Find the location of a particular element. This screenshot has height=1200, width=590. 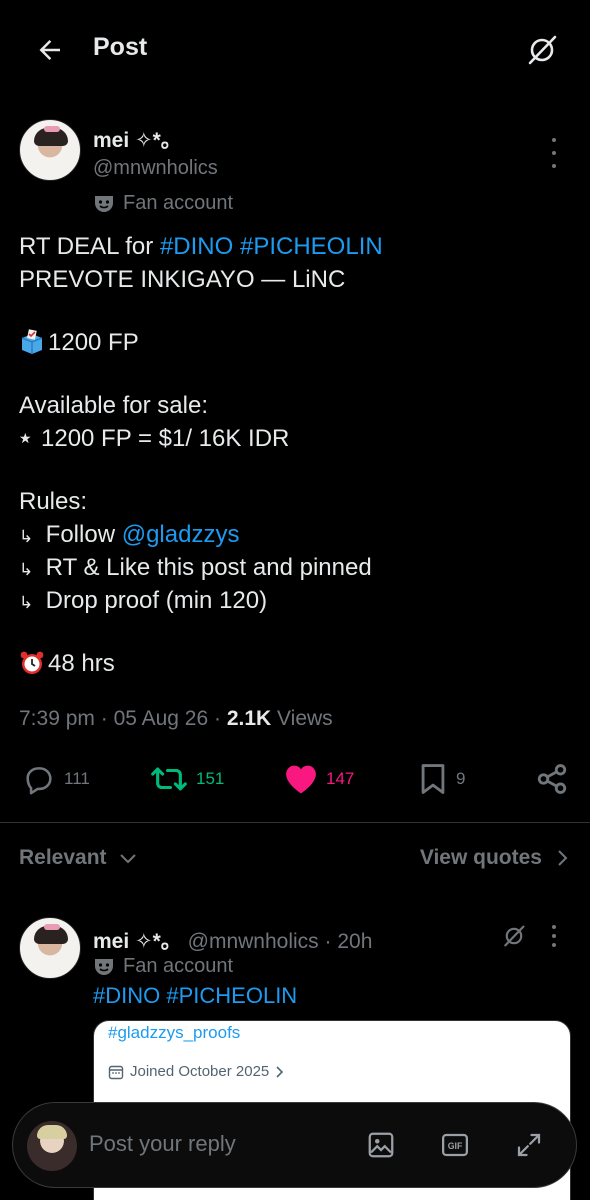

expand-composer-button is located at coordinates (529, 1145).